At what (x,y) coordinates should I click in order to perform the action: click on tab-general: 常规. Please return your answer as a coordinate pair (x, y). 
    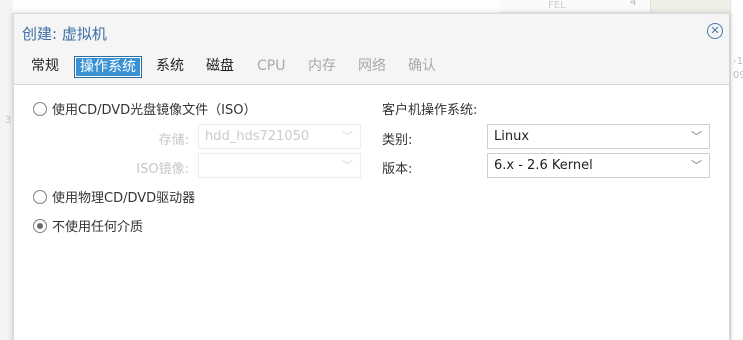
    Looking at the image, I should click on (45, 67).